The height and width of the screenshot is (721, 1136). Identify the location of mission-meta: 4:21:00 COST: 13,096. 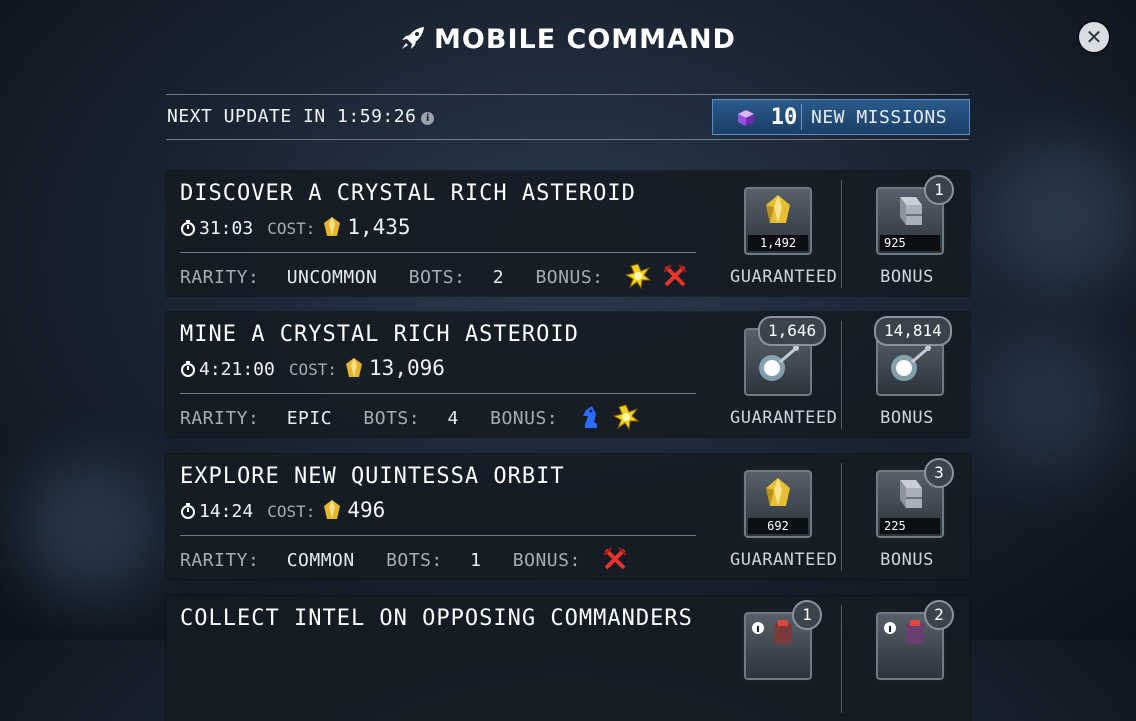
(312, 368).